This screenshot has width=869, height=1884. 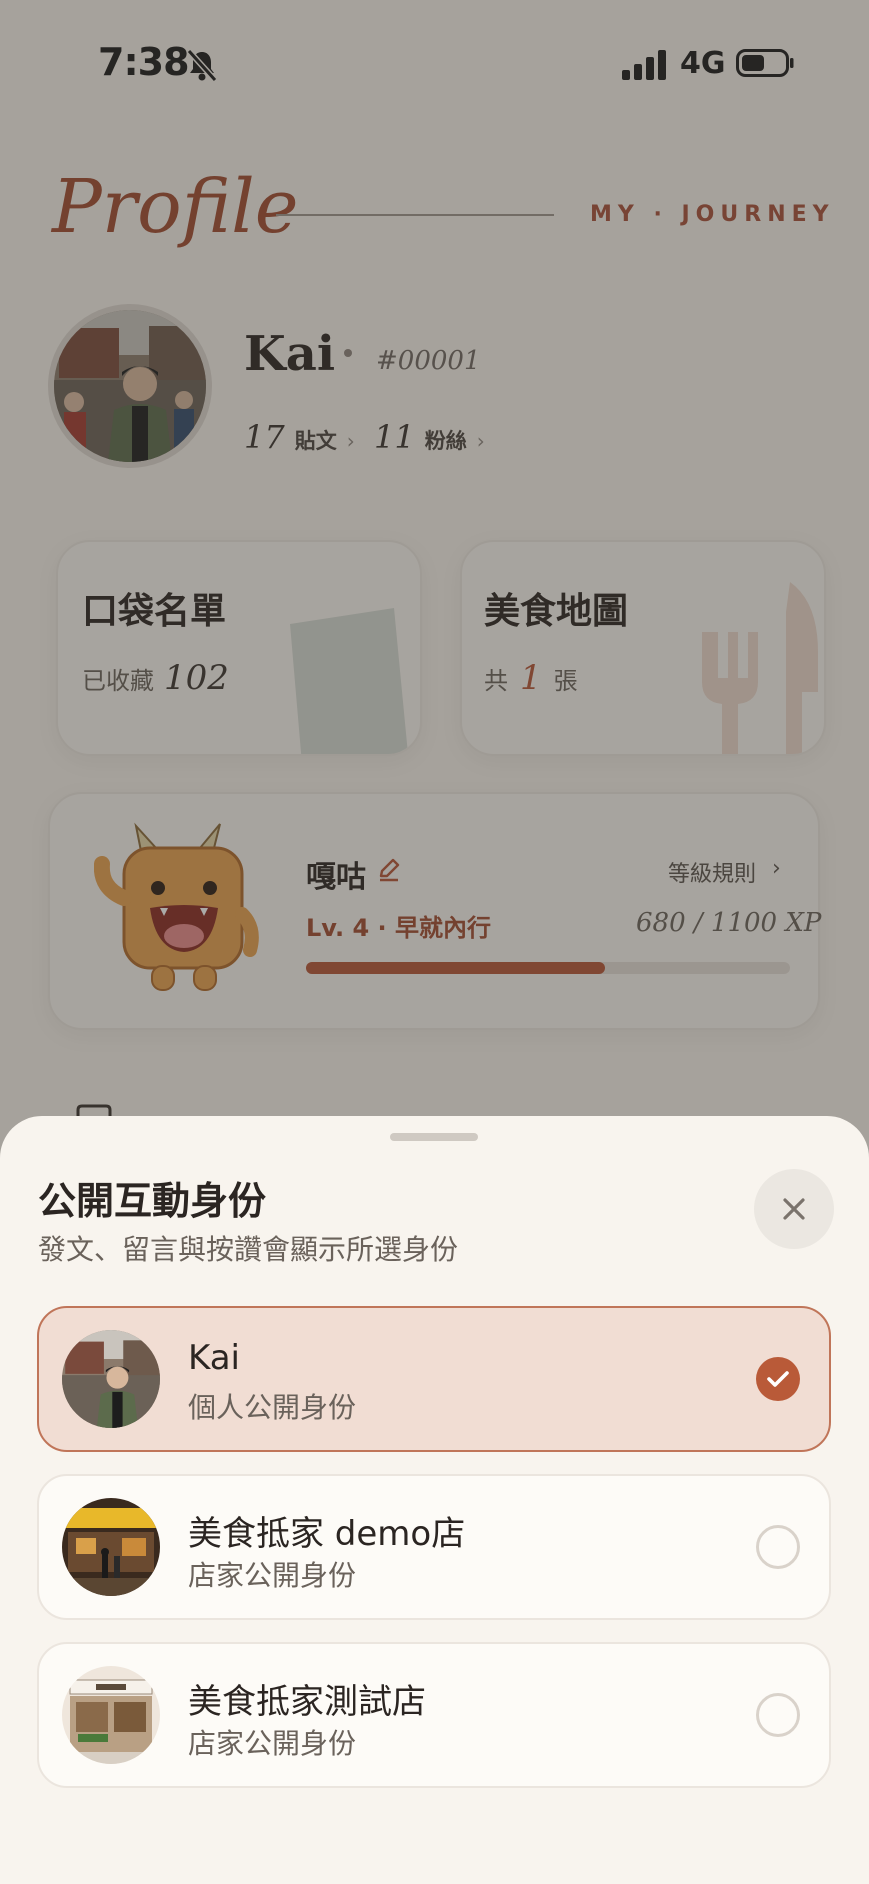 I want to click on close-icon, so click(x=794, y=1209).